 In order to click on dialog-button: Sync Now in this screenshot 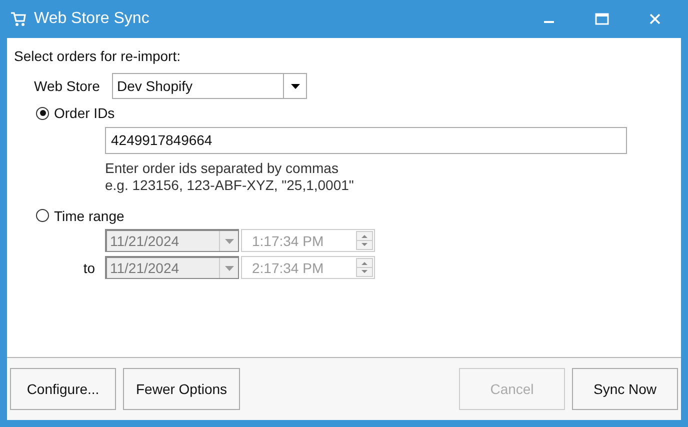, I will do `click(625, 389)`.